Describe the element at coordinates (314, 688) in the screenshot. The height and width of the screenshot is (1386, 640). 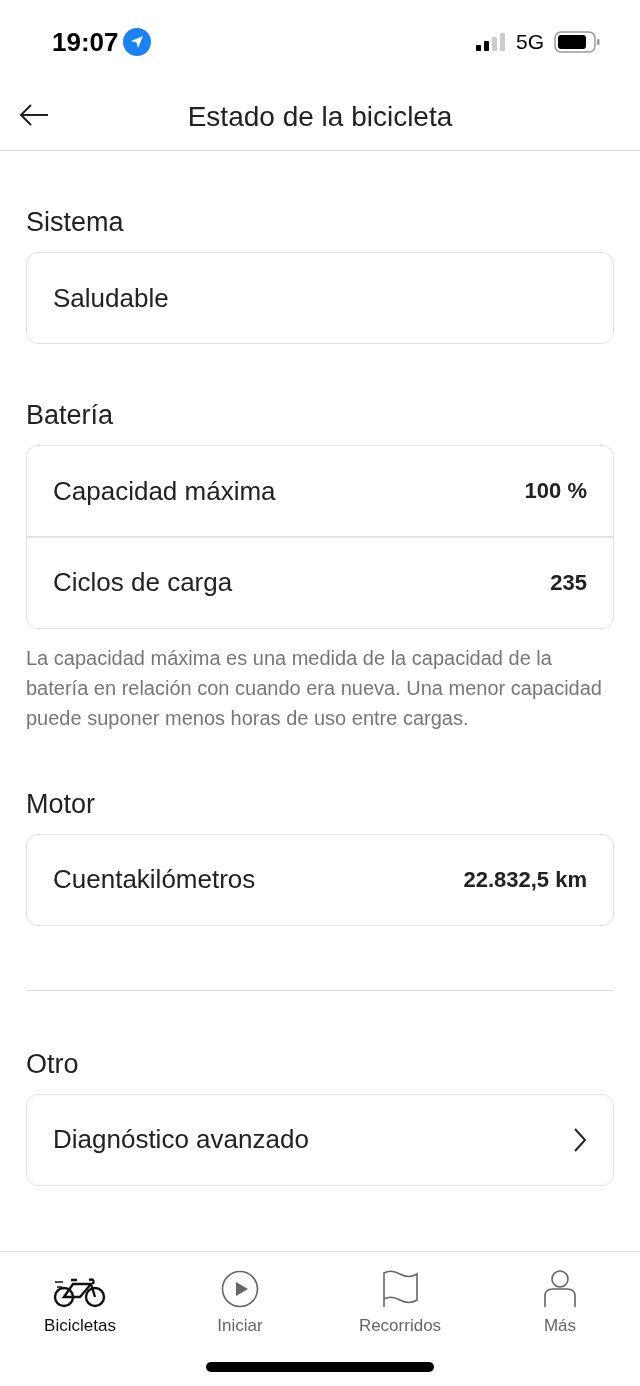
I see `battery-note: La capacidad máxima es una medida de la capacidad de la batería en relación con cuando era nueva. Una menor capacidad puede suponer menos horas de uso entre cargas.` at that location.